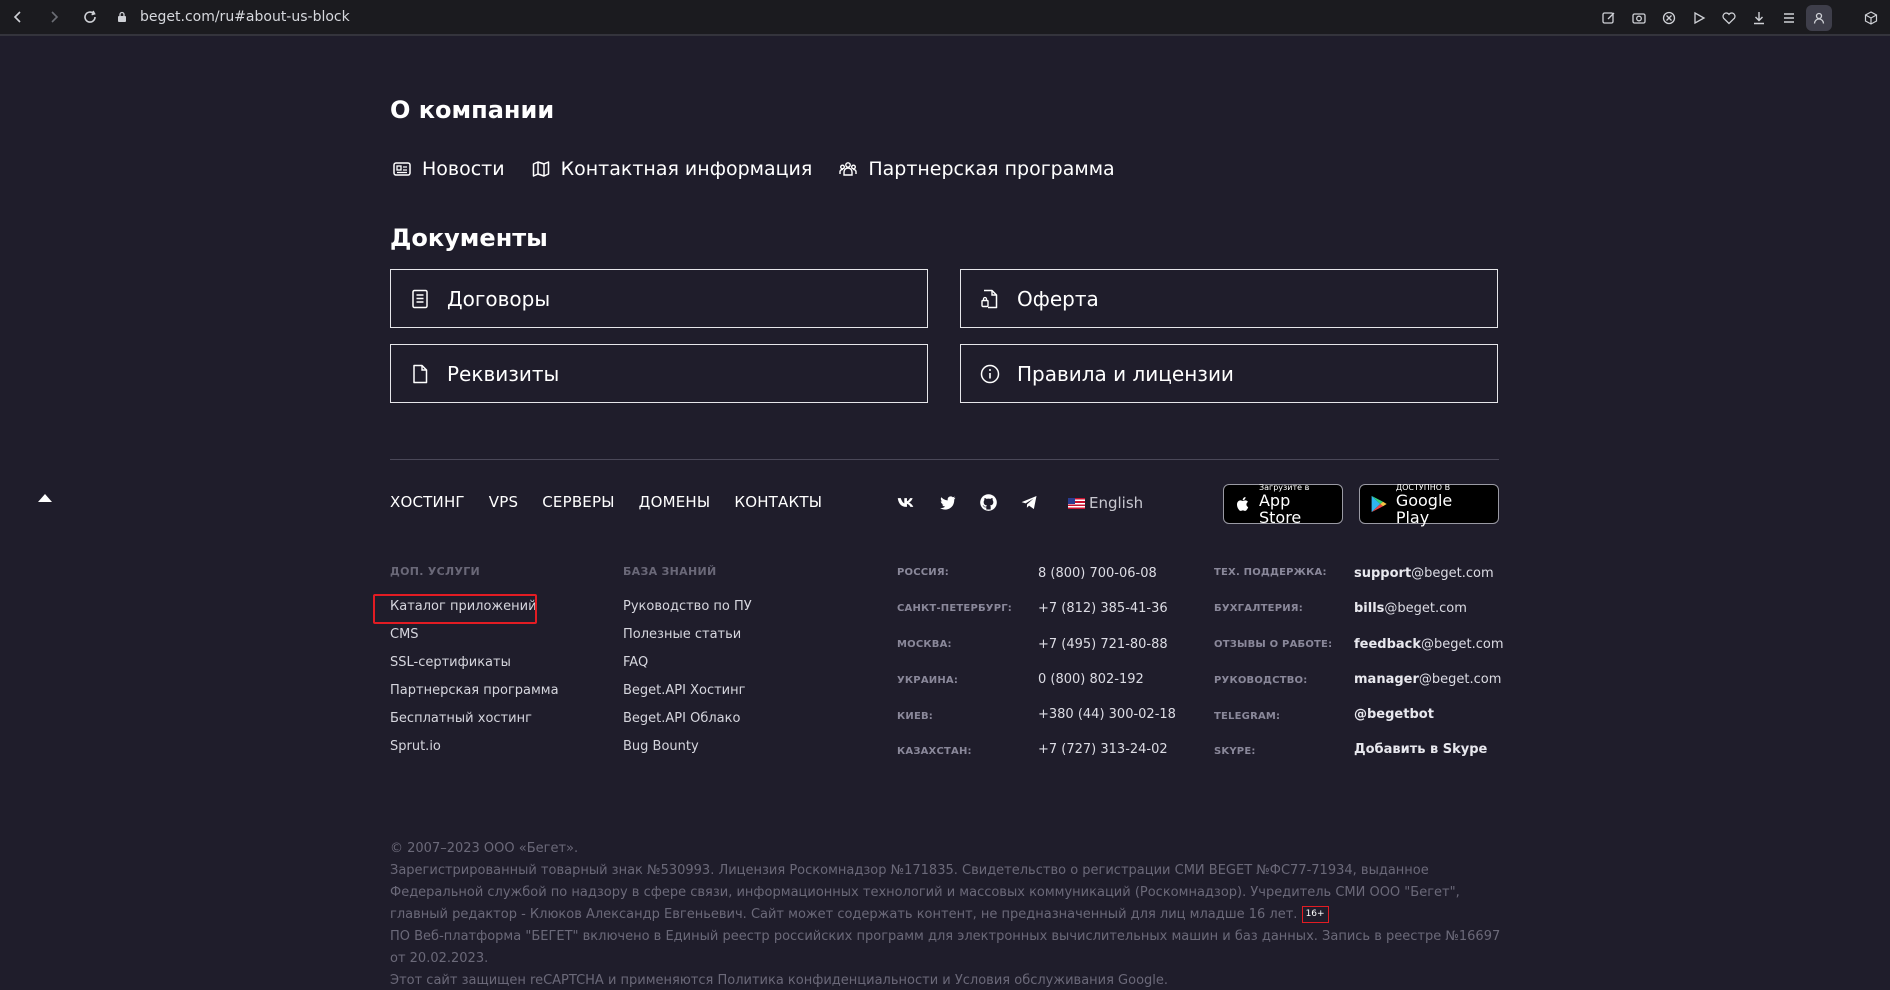 The image size is (1890, 990). What do you see at coordinates (474, 690) in the screenshot?
I see `service-link-partners: Партнерская программа` at bounding box center [474, 690].